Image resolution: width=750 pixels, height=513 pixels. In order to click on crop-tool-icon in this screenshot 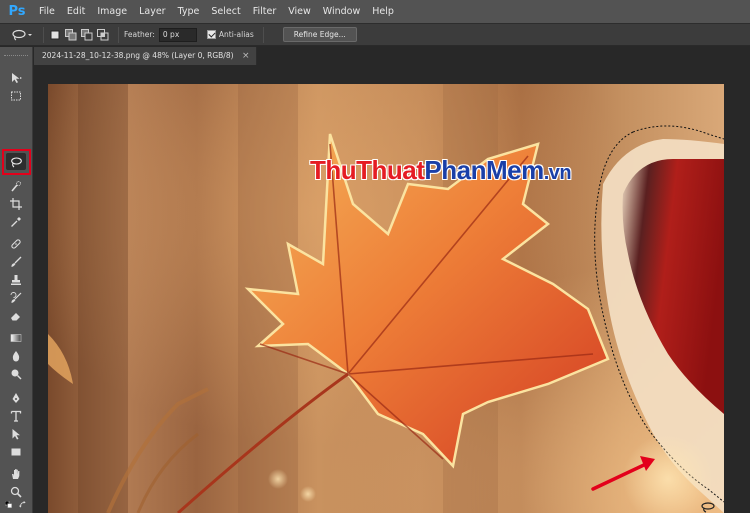, I will do `click(16, 203)`.